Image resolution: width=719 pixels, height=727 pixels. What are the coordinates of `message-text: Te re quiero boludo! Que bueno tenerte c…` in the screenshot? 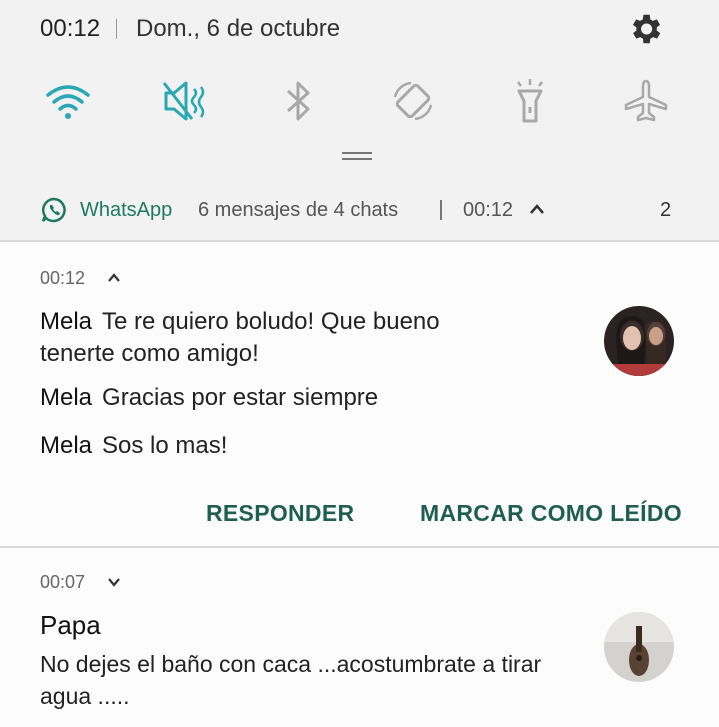 It's located at (240, 337).